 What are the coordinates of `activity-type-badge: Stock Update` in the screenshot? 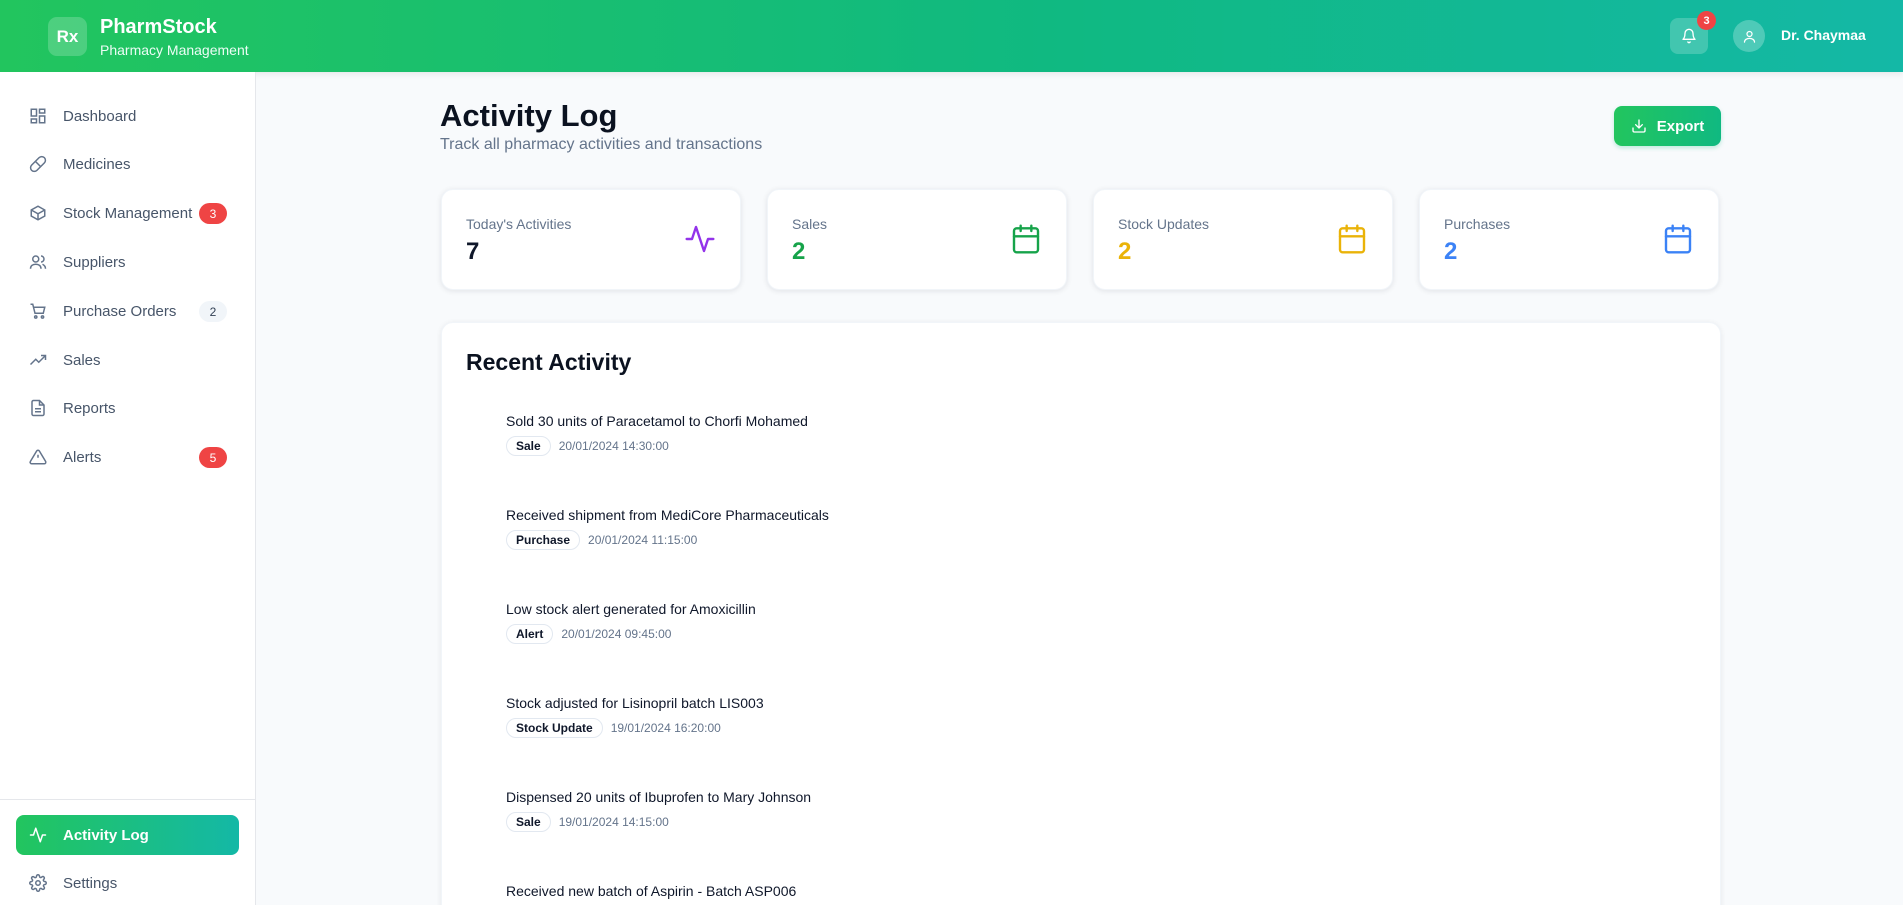 It's located at (554, 728).